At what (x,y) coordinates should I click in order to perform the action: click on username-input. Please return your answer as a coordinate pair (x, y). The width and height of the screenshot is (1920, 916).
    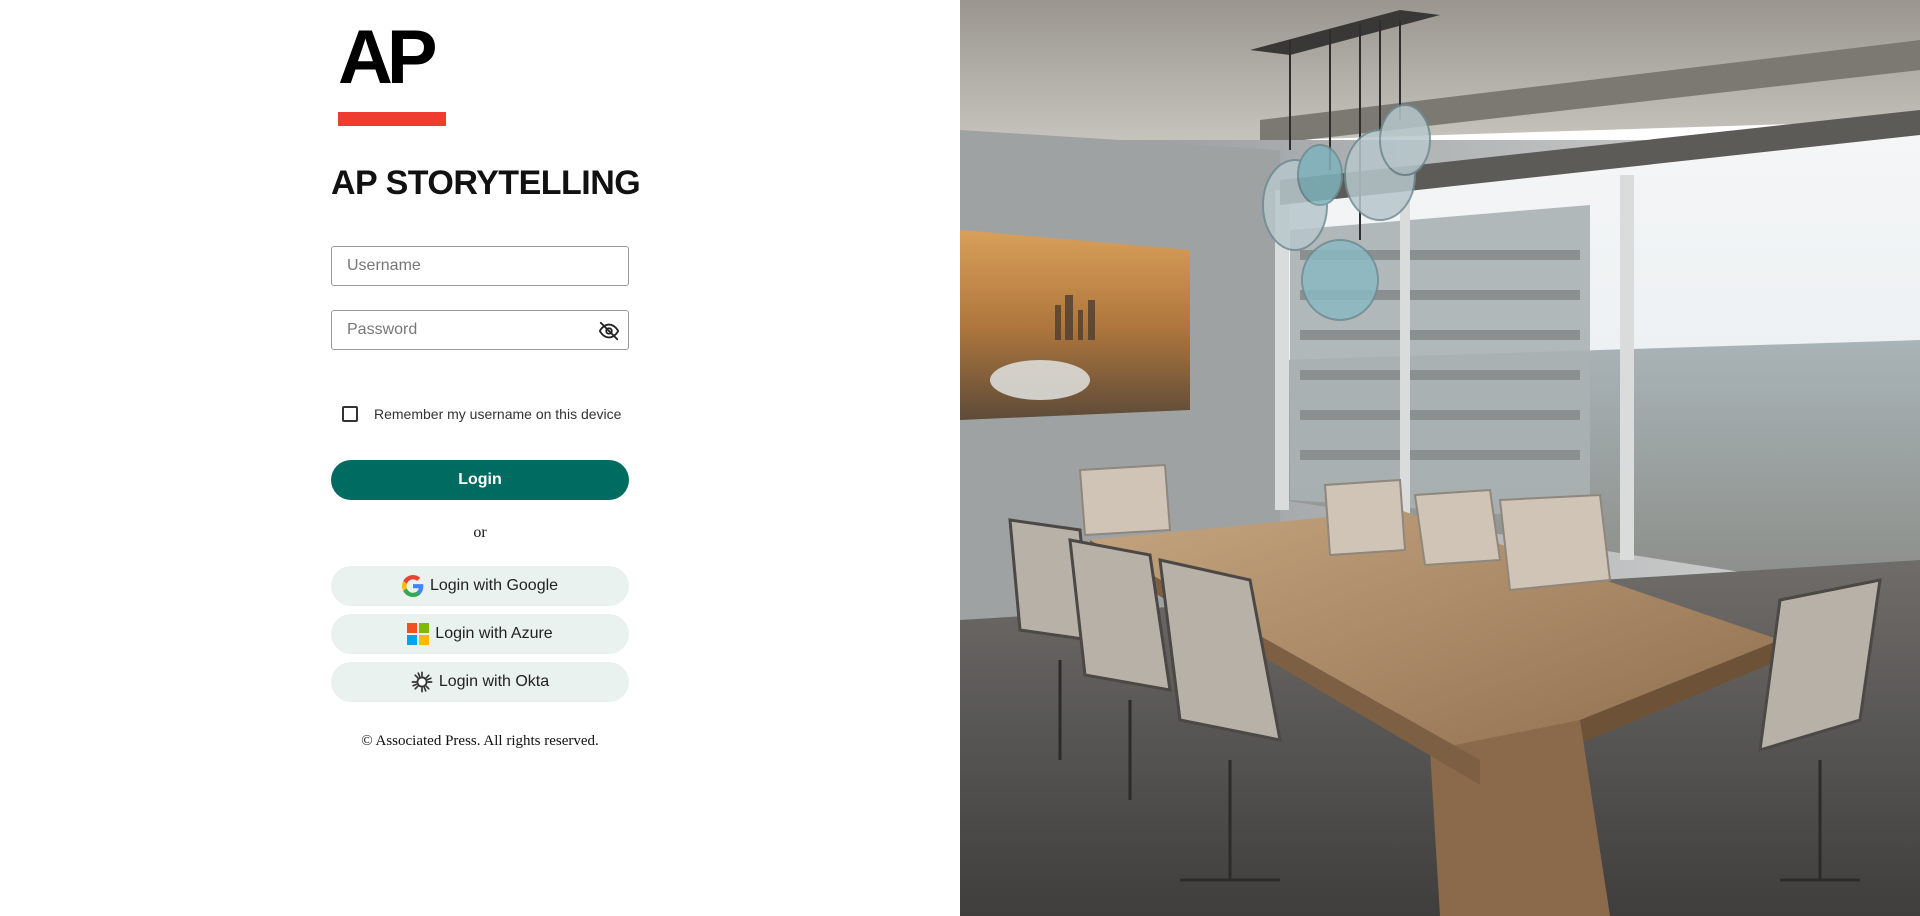
    Looking at the image, I should click on (480, 266).